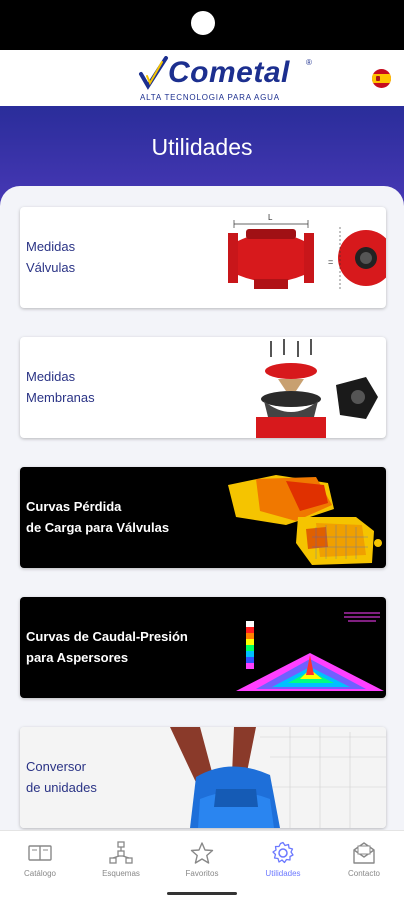 The width and height of the screenshot is (404, 900). Describe the element at coordinates (309, 62) in the screenshot. I see `registered-mark: ®` at that location.